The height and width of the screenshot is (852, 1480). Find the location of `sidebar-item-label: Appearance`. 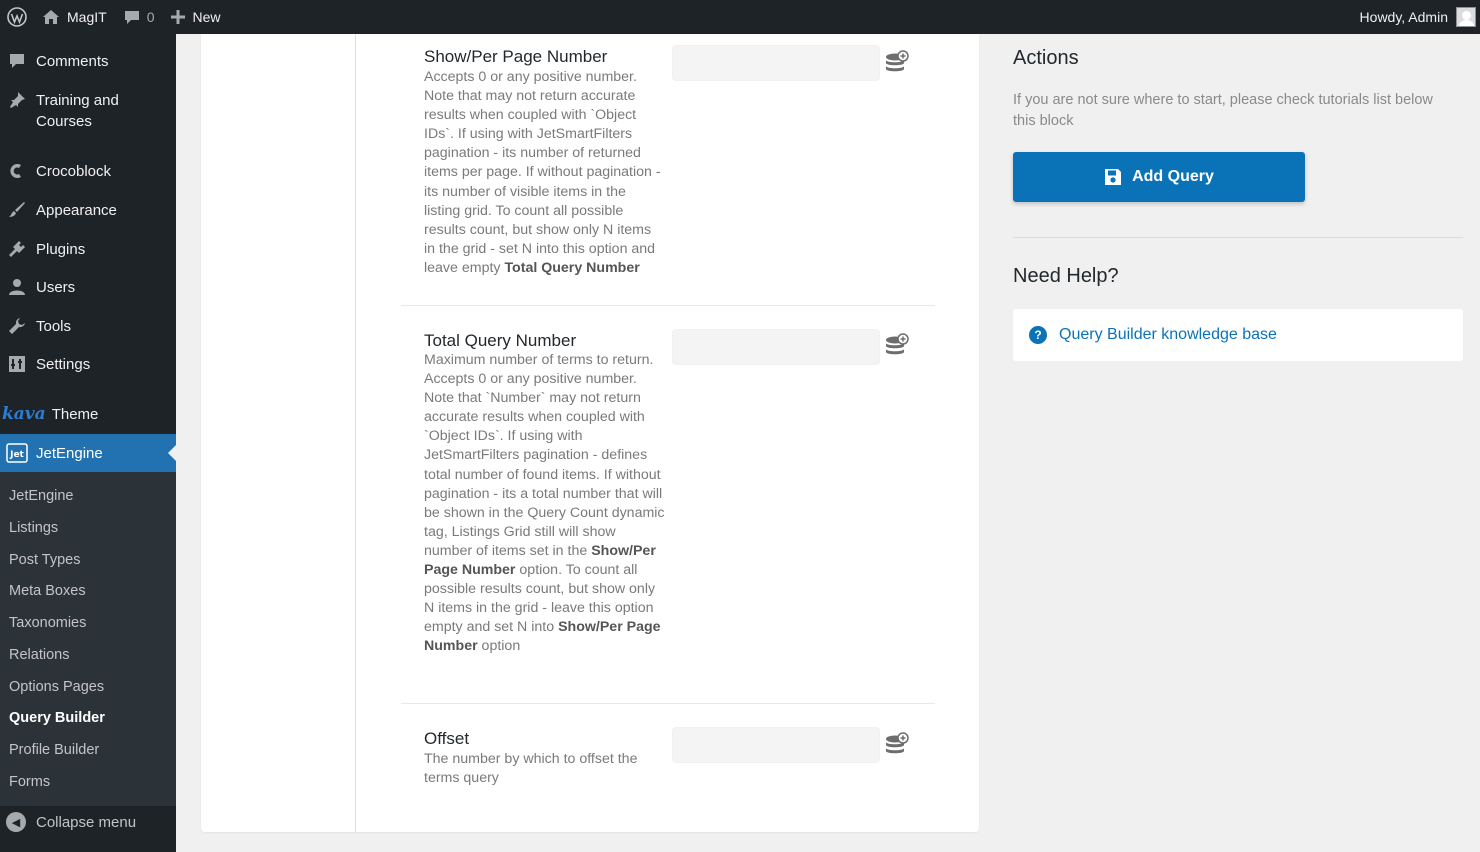

sidebar-item-label: Appearance is located at coordinates (76, 210).